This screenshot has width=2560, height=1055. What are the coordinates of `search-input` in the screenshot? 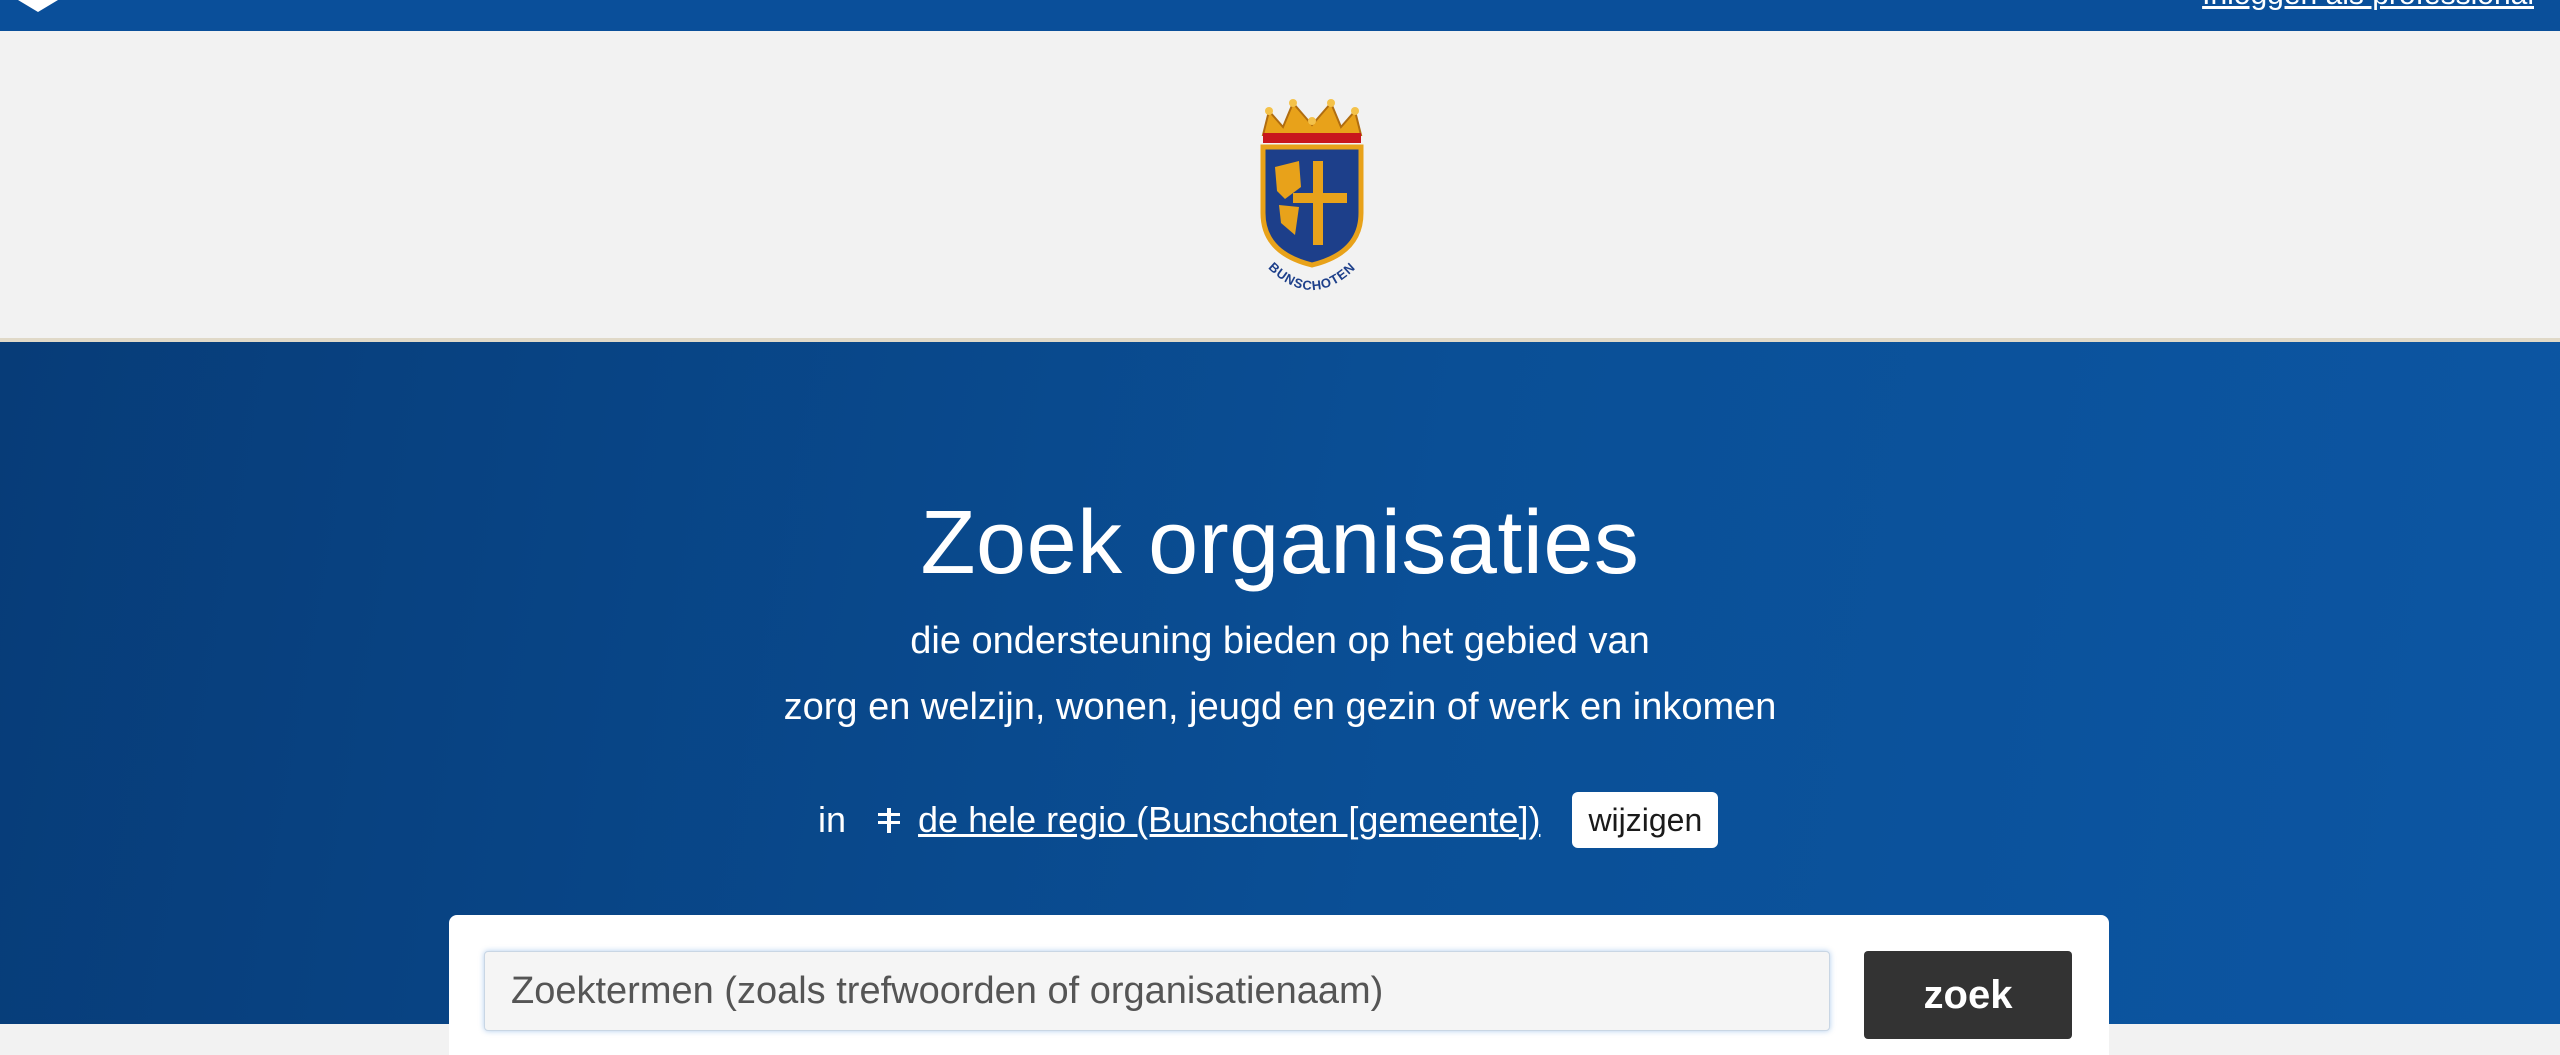 It's located at (1157, 991).